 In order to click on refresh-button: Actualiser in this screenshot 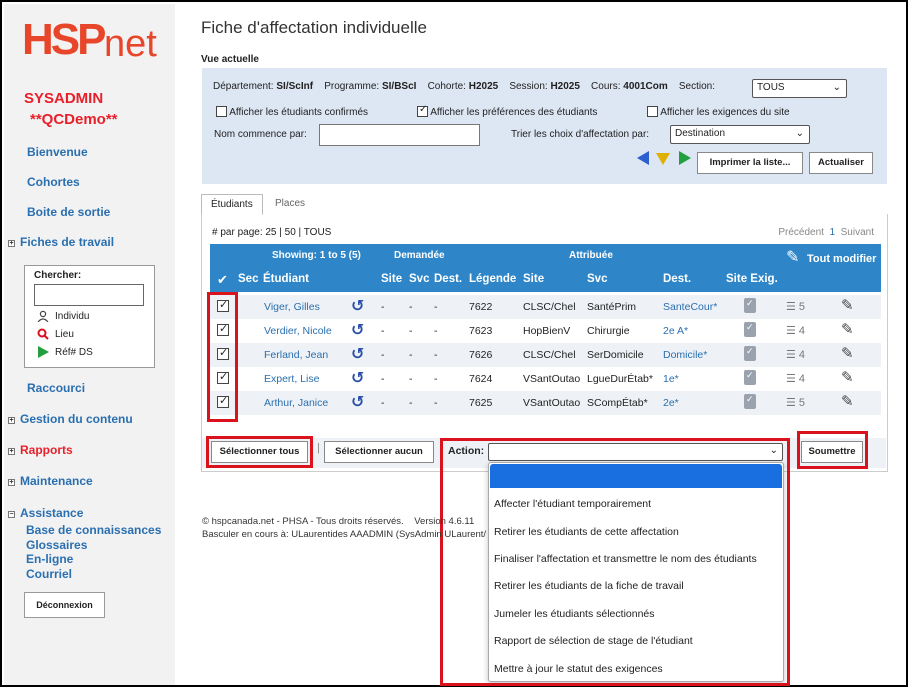, I will do `click(841, 163)`.